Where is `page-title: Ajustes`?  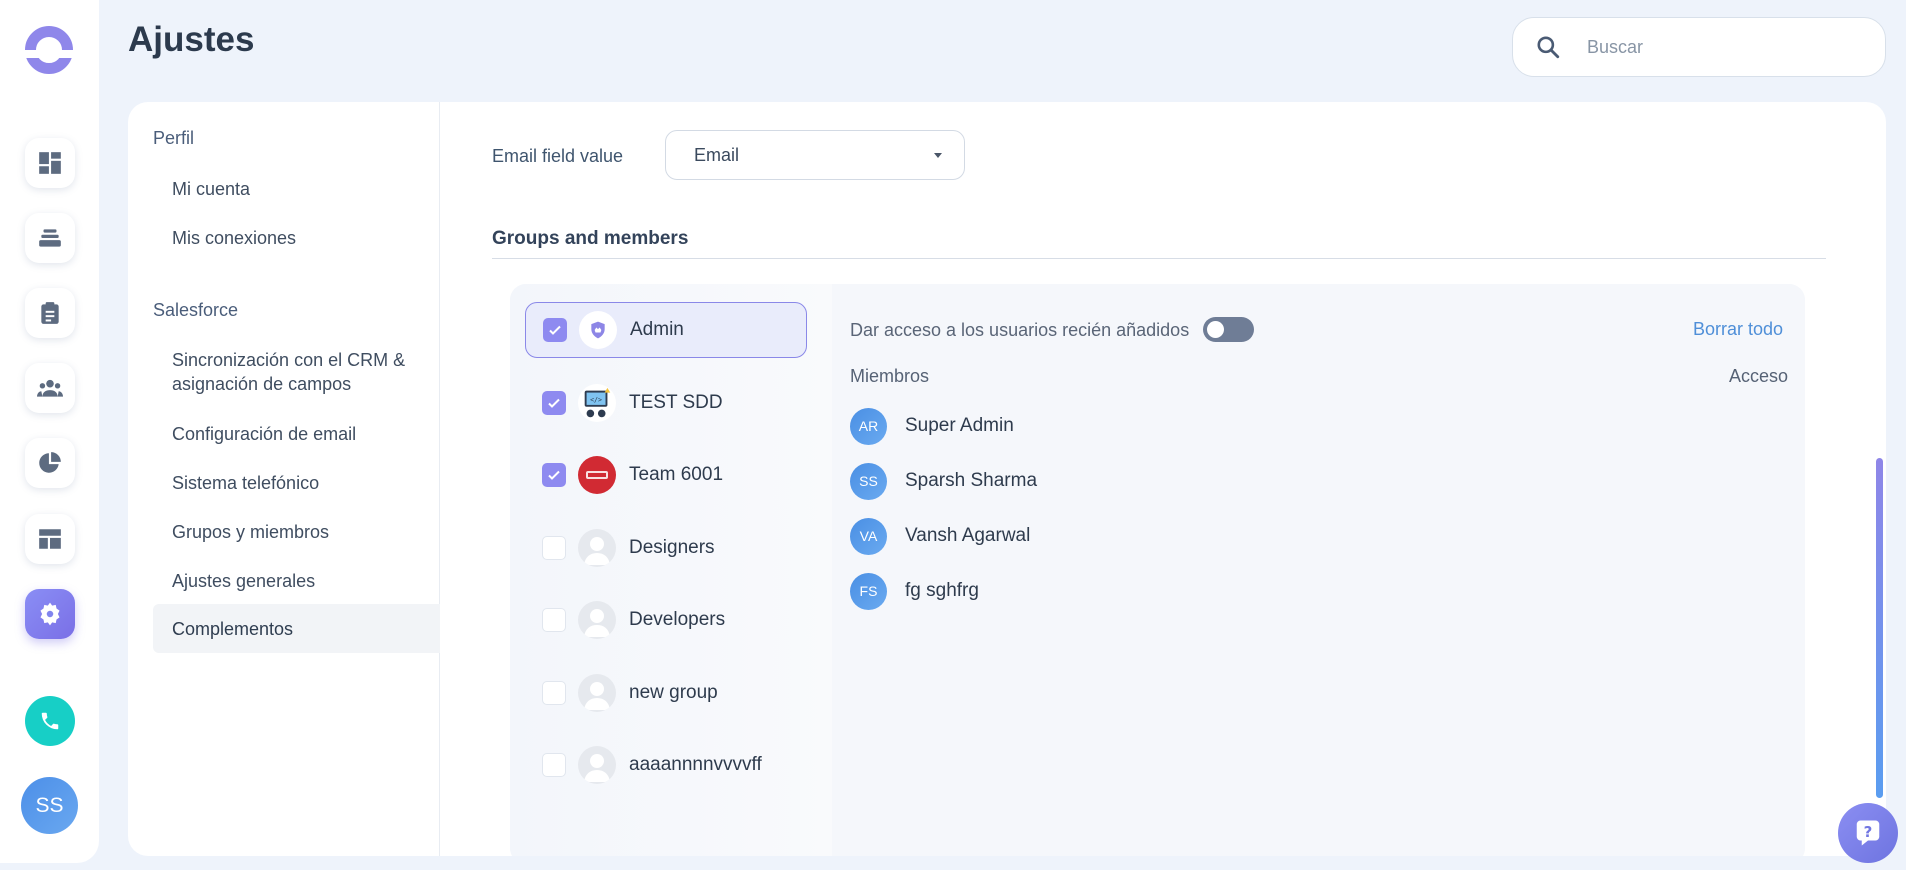 page-title: Ajustes is located at coordinates (191, 39).